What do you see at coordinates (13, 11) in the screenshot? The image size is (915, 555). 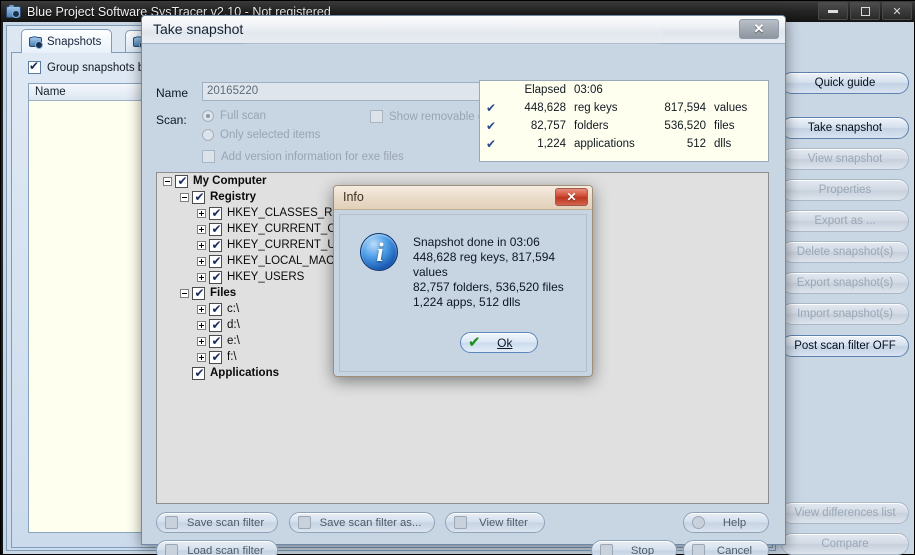 I see `camera-icon` at bounding box center [13, 11].